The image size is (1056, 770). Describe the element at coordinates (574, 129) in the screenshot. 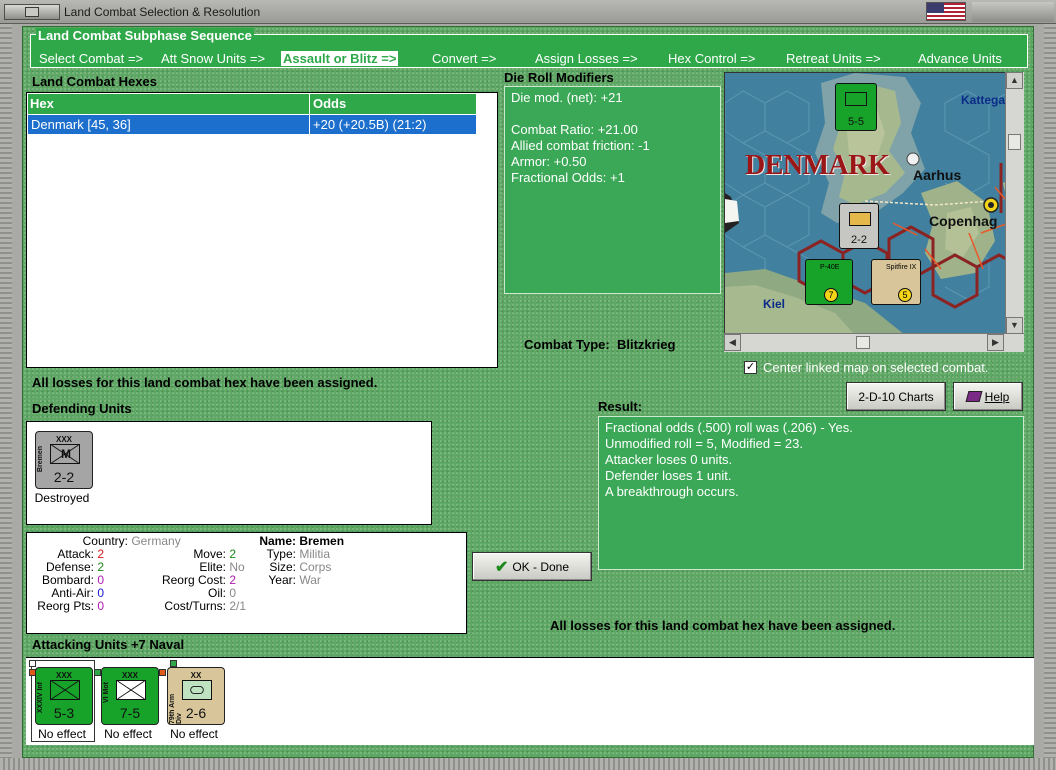

I see `drm-line: Combat Ratio: +21.00` at that location.